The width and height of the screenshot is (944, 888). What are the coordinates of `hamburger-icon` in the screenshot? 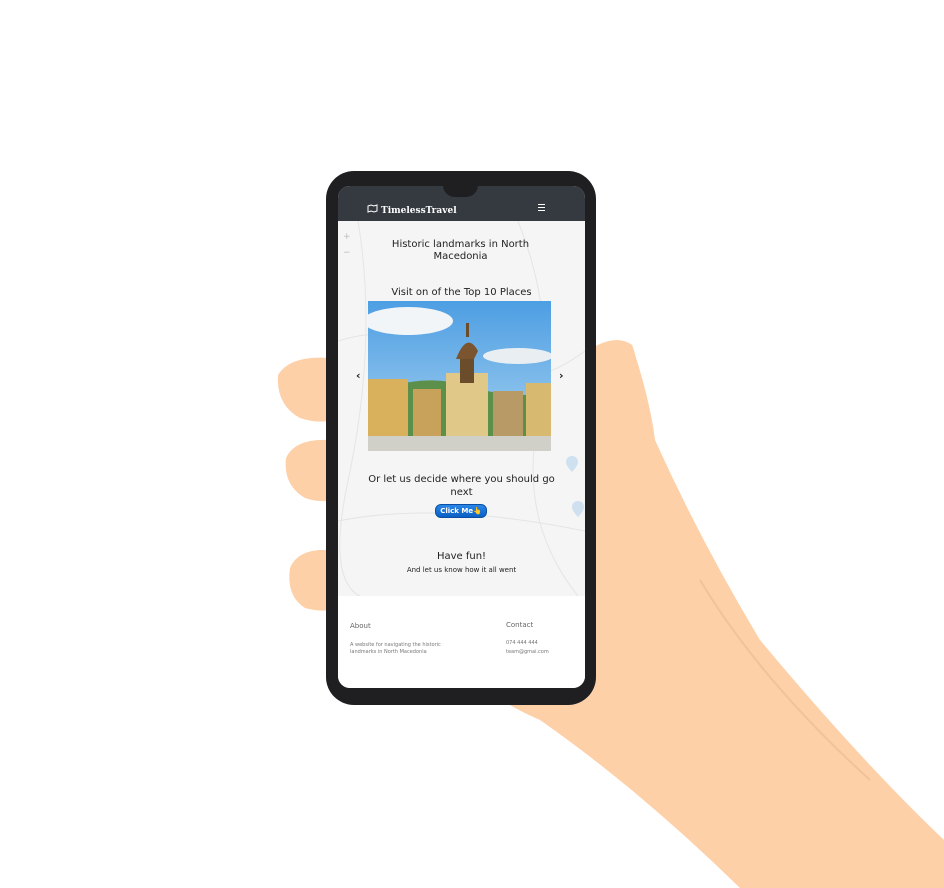 It's located at (542, 208).